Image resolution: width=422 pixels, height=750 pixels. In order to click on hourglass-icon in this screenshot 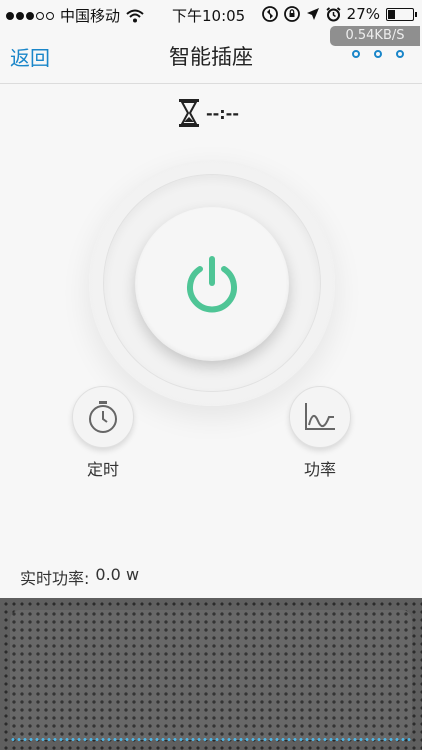, I will do `click(189, 113)`.